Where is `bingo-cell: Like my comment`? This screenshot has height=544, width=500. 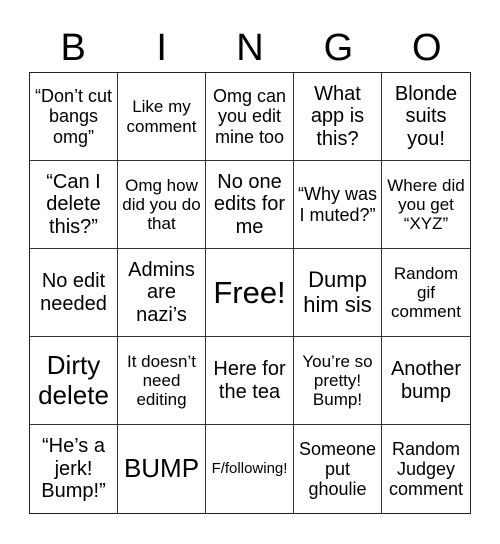
bingo-cell: Like my comment is located at coordinates (162, 117).